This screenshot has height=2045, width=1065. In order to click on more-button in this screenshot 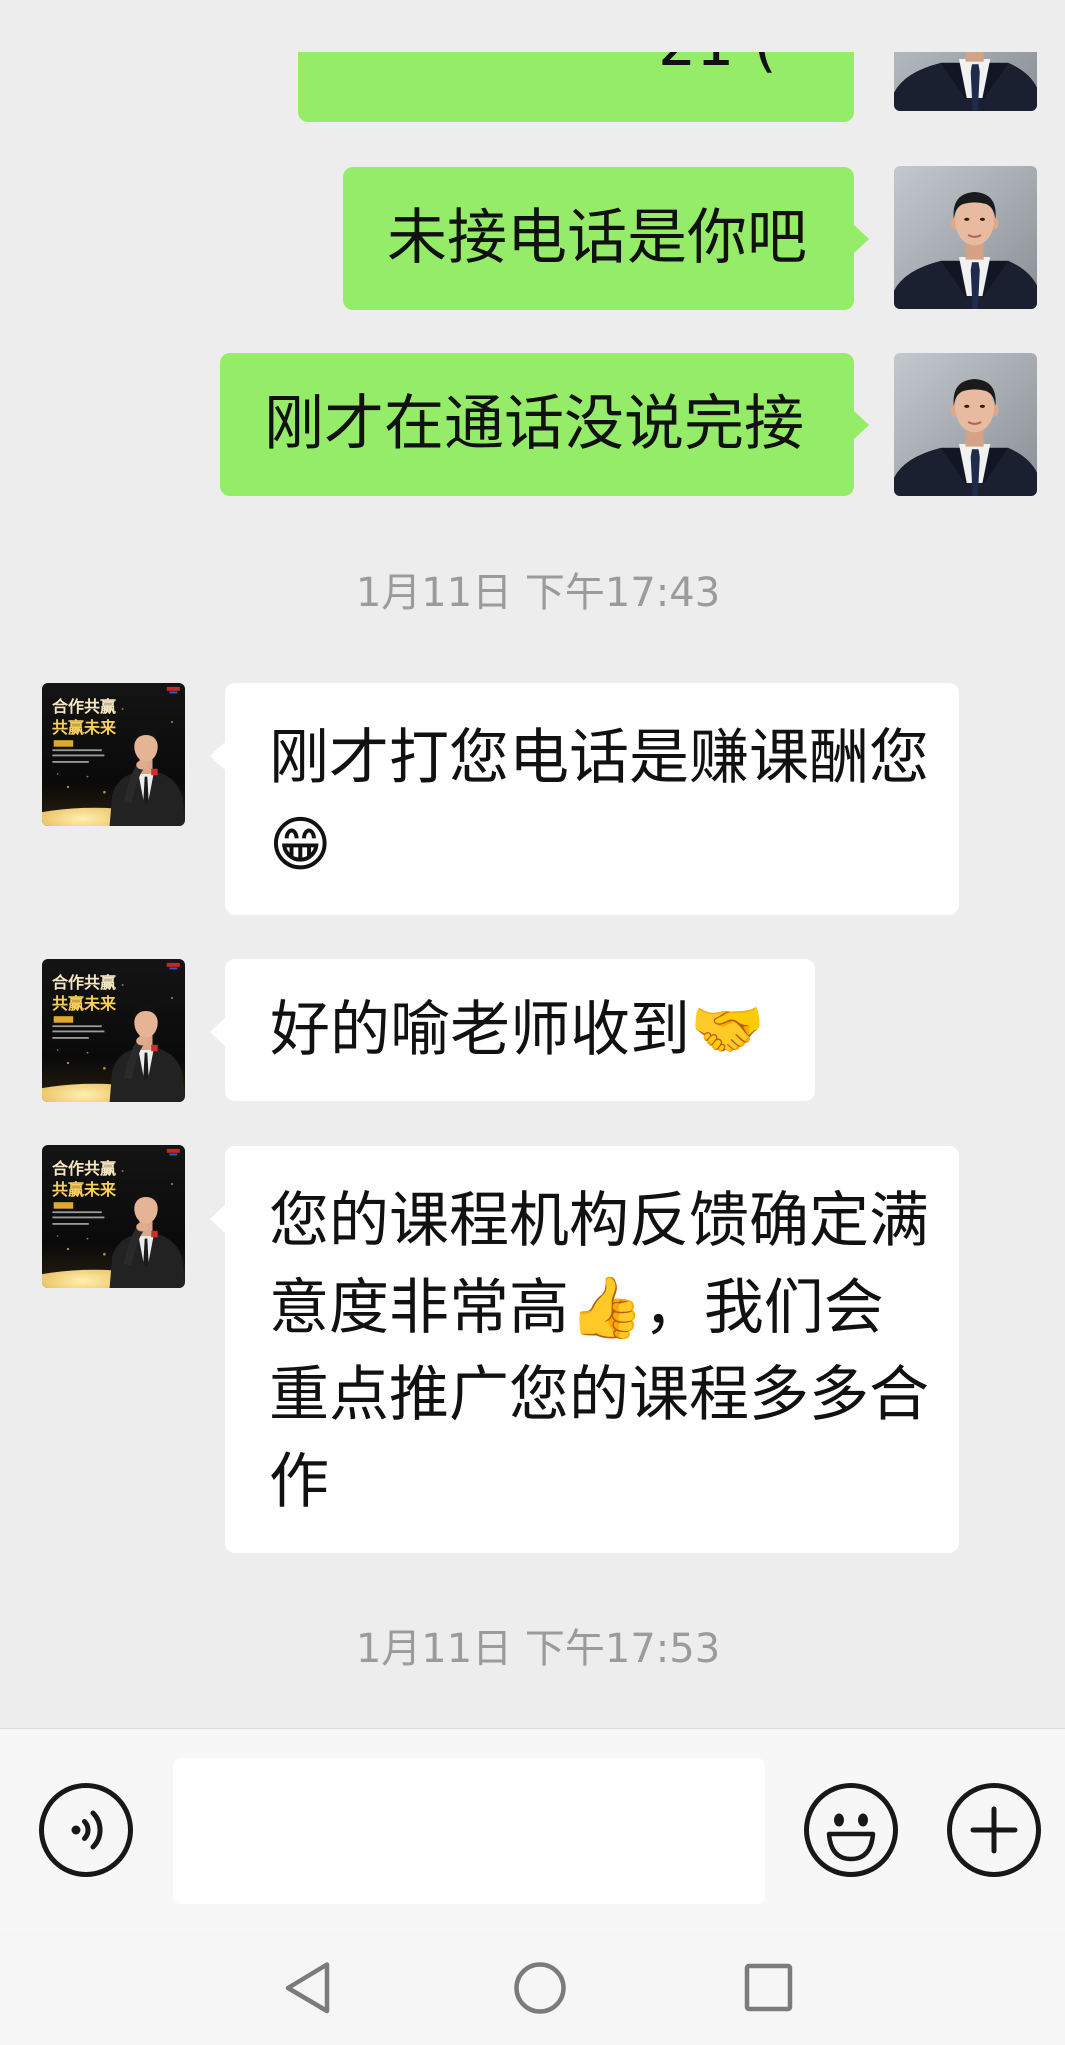, I will do `click(994, 1830)`.